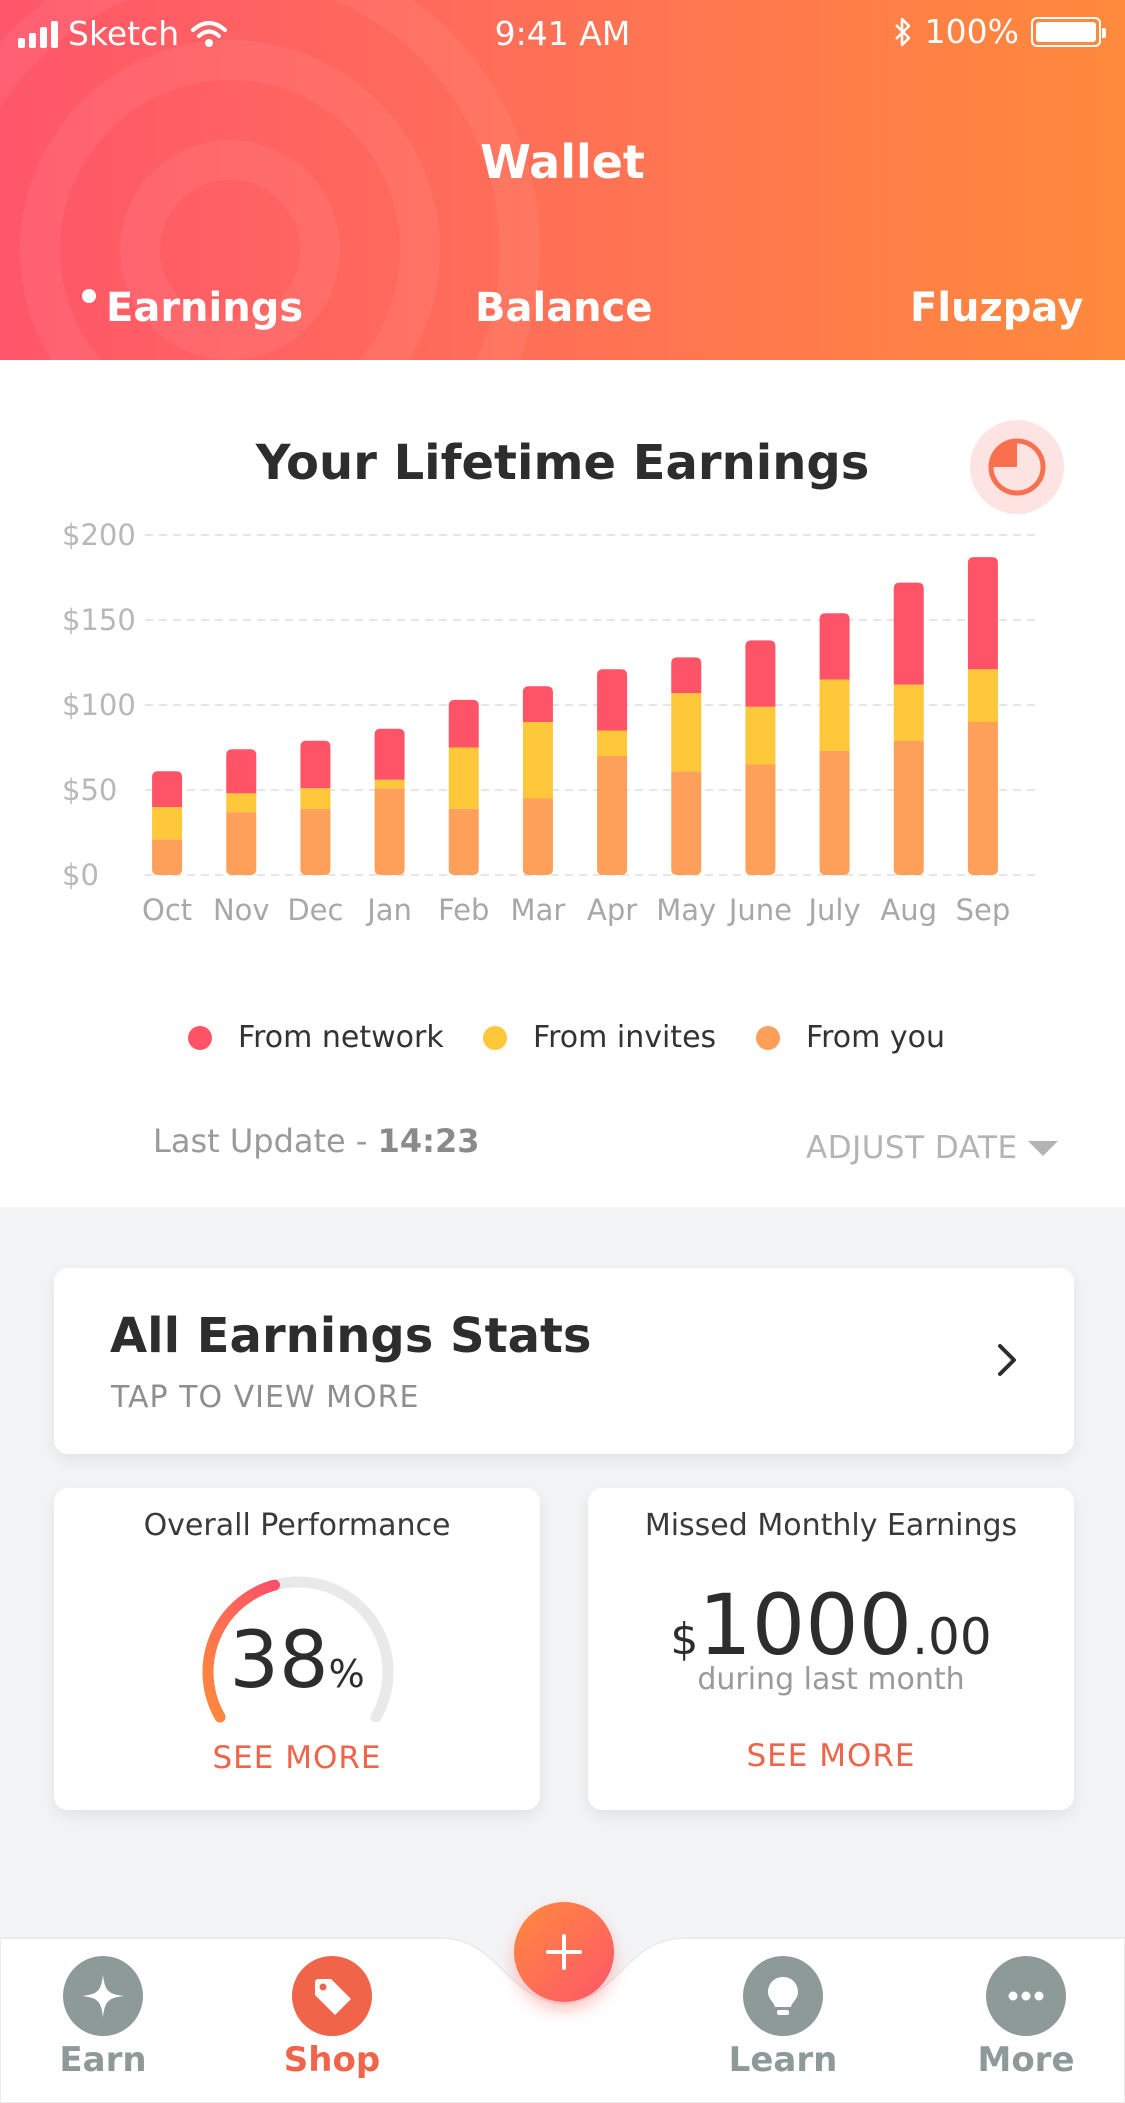 Image resolution: width=1125 pixels, height=2103 pixels. Describe the element at coordinates (971, 31) in the screenshot. I see `battery-percent: 100%` at that location.